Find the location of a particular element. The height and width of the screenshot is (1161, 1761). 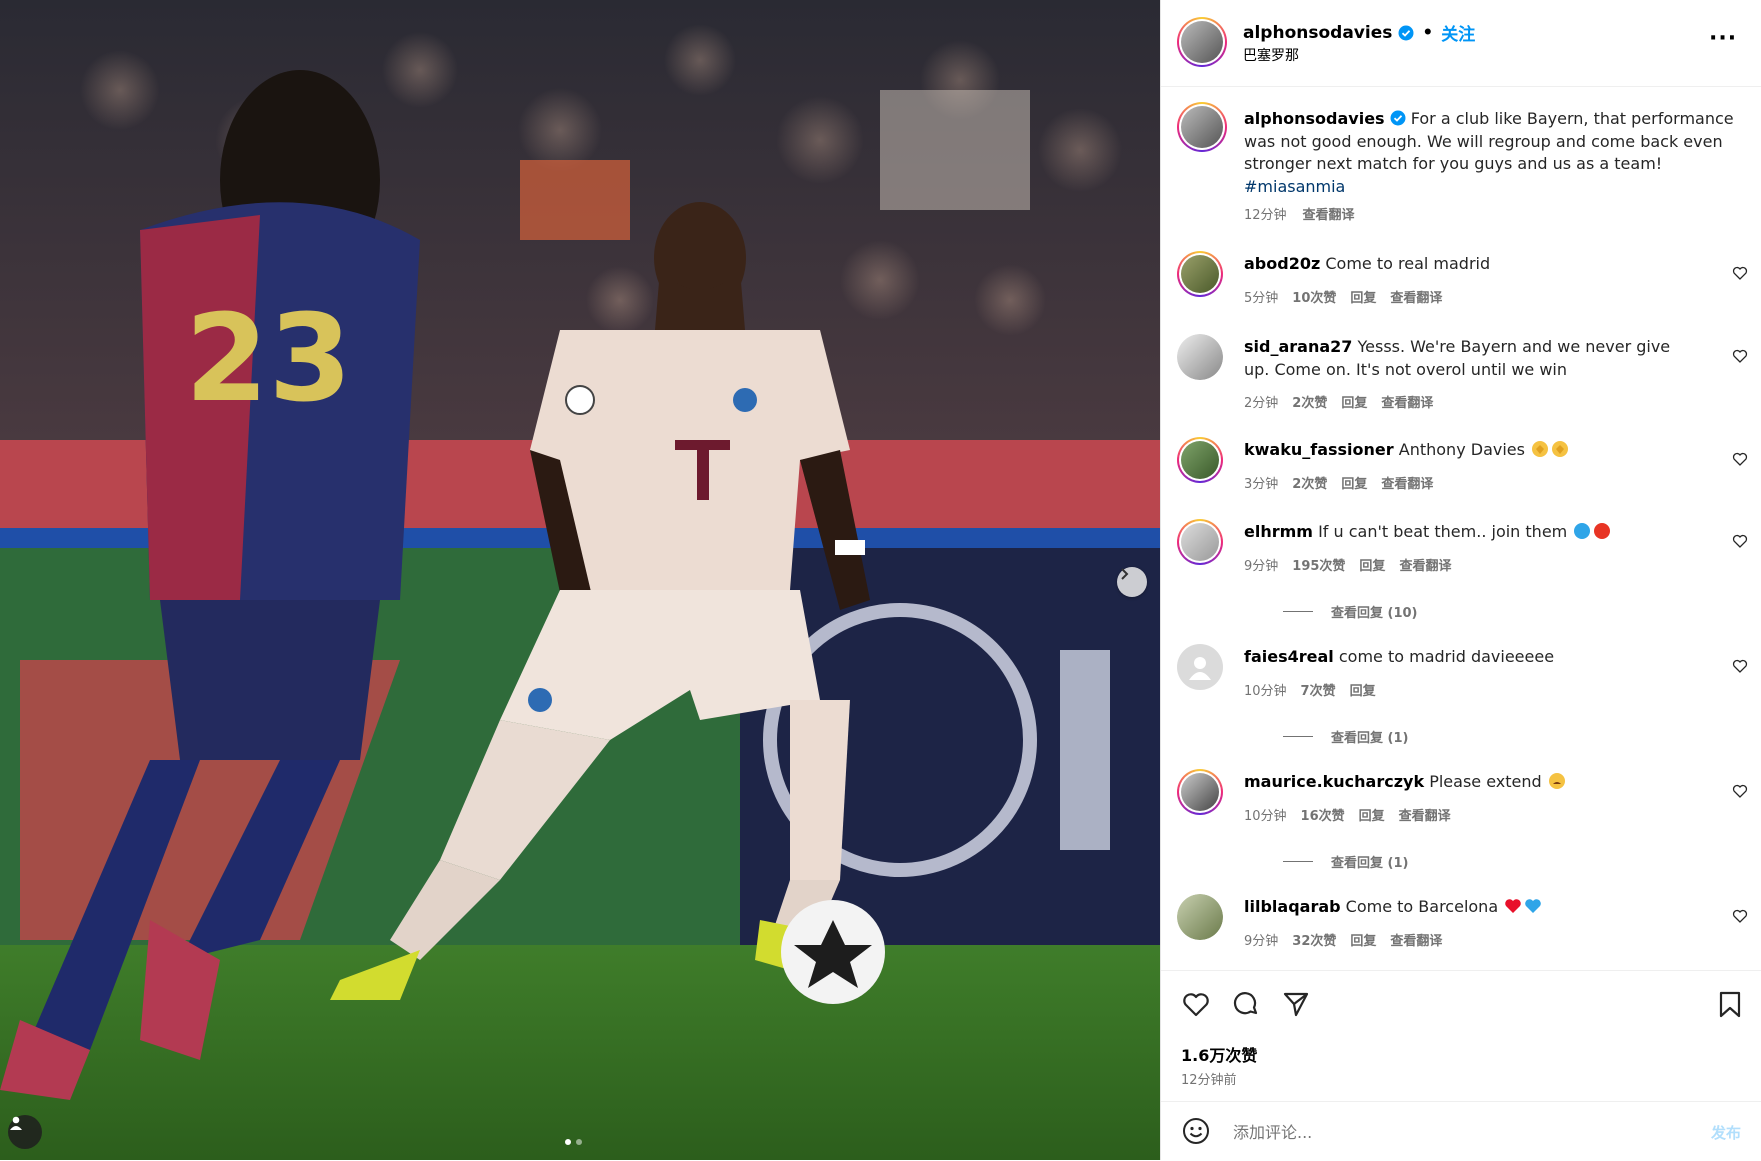

comment-icon is located at coordinates (1246, 1004).